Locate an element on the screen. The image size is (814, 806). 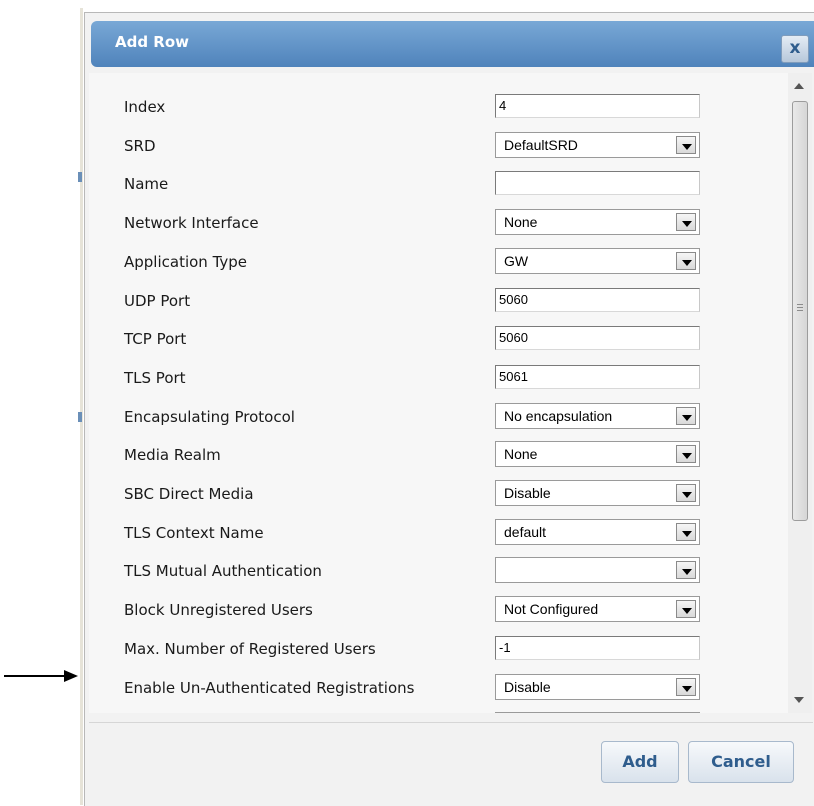
form-row: TLS Context Name default is located at coordinates (441, 532).